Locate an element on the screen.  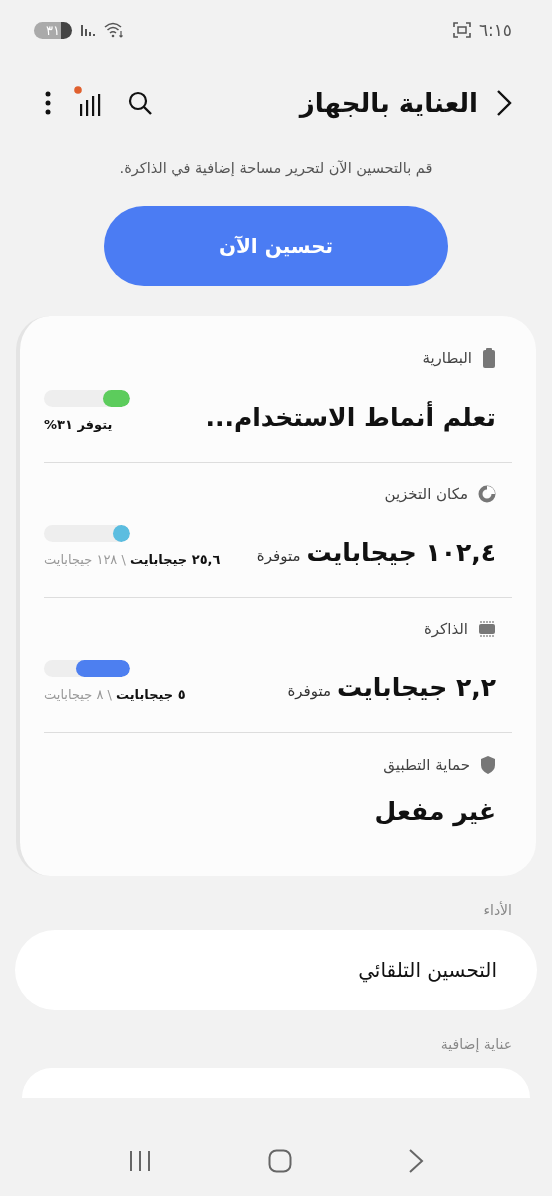
item-label: حماية التطبيق is located at coordinates (426, 765).